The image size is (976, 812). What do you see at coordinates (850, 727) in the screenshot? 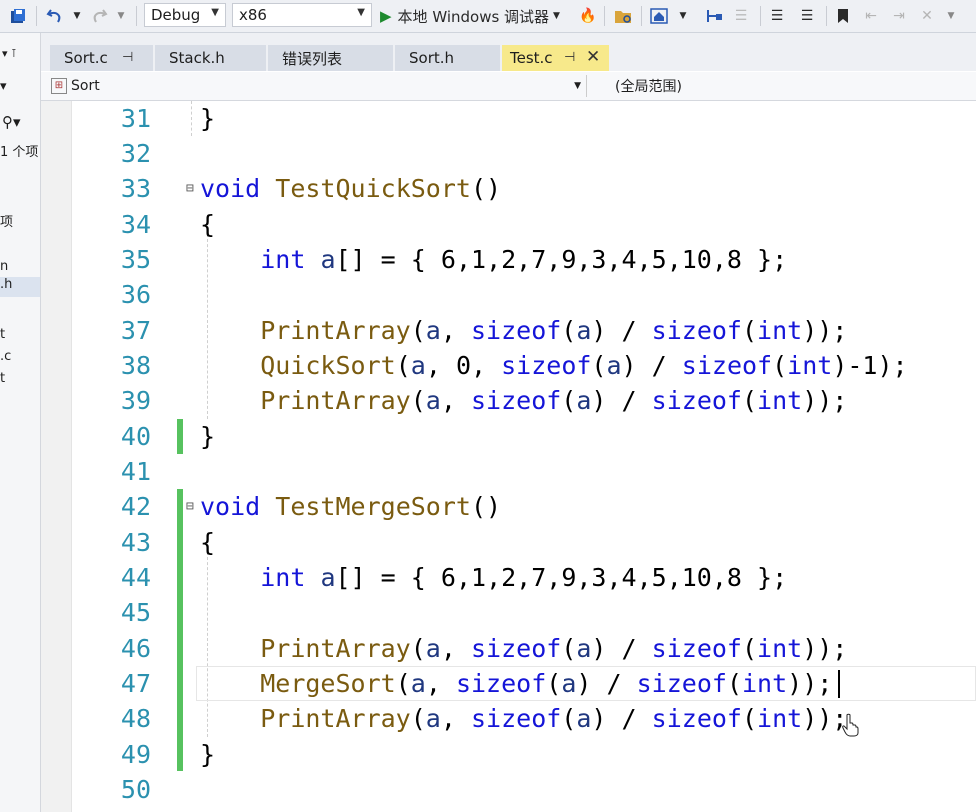
I see `mouse-pointer-icon` at bounding box center [850, 727].